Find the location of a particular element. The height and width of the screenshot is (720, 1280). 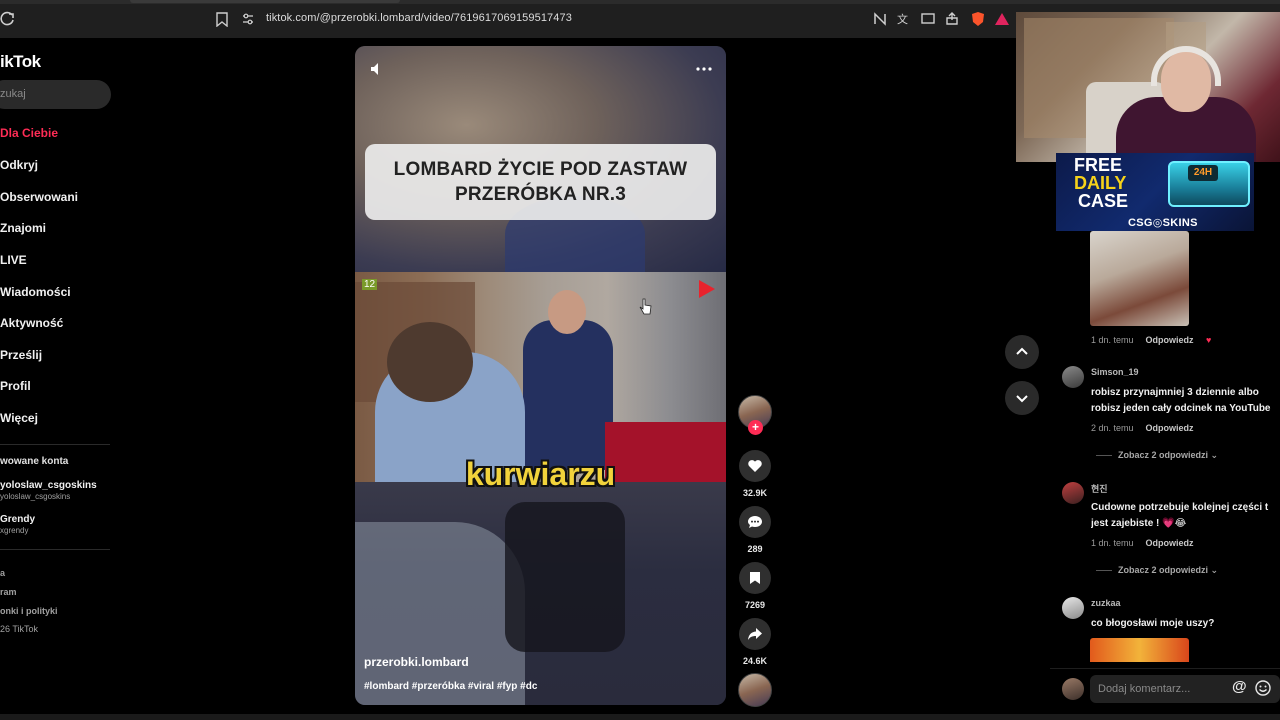

followed-account: yoloslaw_csgoskins yoloslaw_csgoskins is located at coordinates (48, 490).